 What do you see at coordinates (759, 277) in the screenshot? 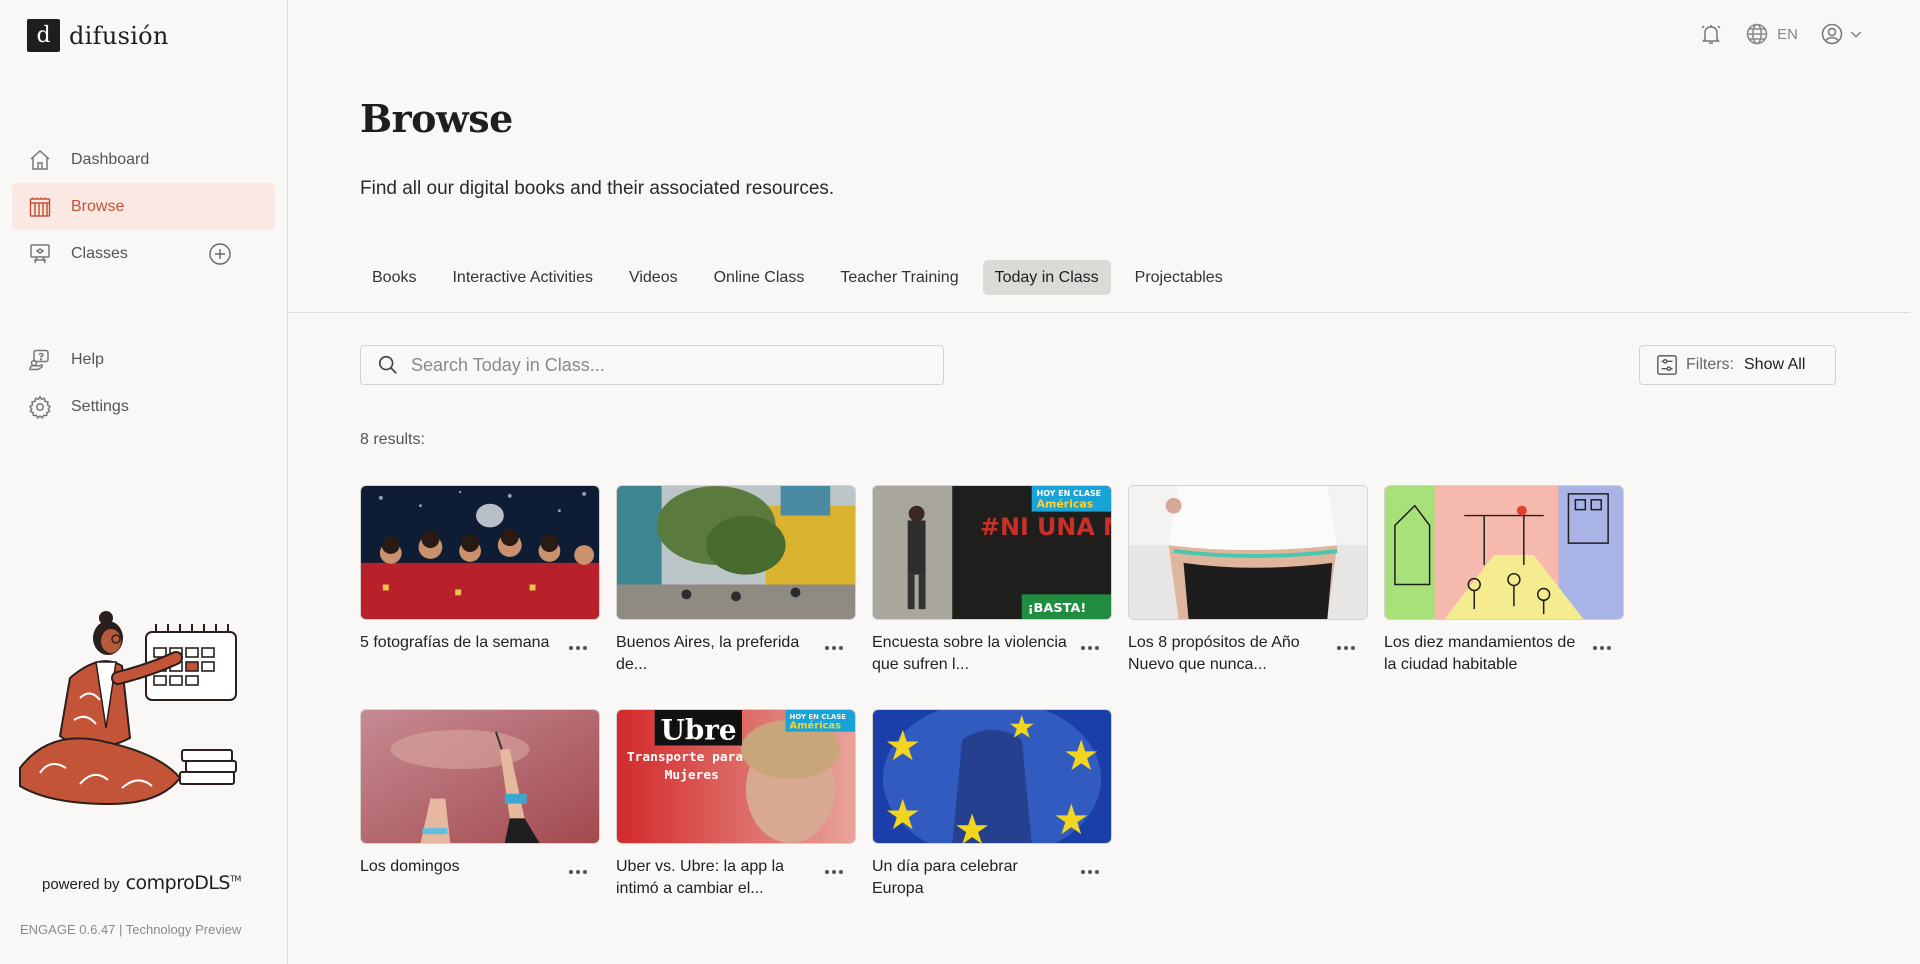
I see `tab-online-class: Online Class` at bounding box center [759, 277].